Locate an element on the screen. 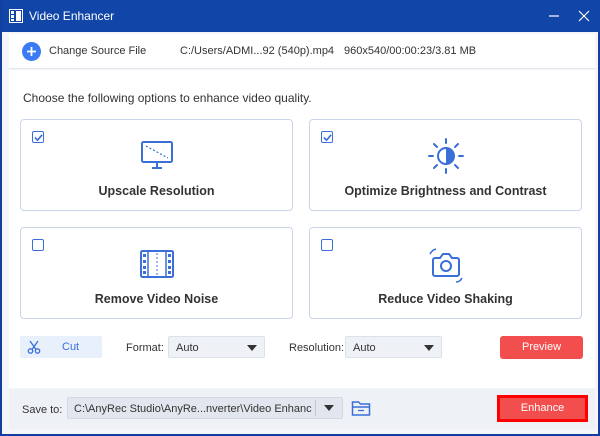 This screenshot has width=600, height=436. upscale-resolution-label: Upscale Resolution is located at coordinates (156, 191).